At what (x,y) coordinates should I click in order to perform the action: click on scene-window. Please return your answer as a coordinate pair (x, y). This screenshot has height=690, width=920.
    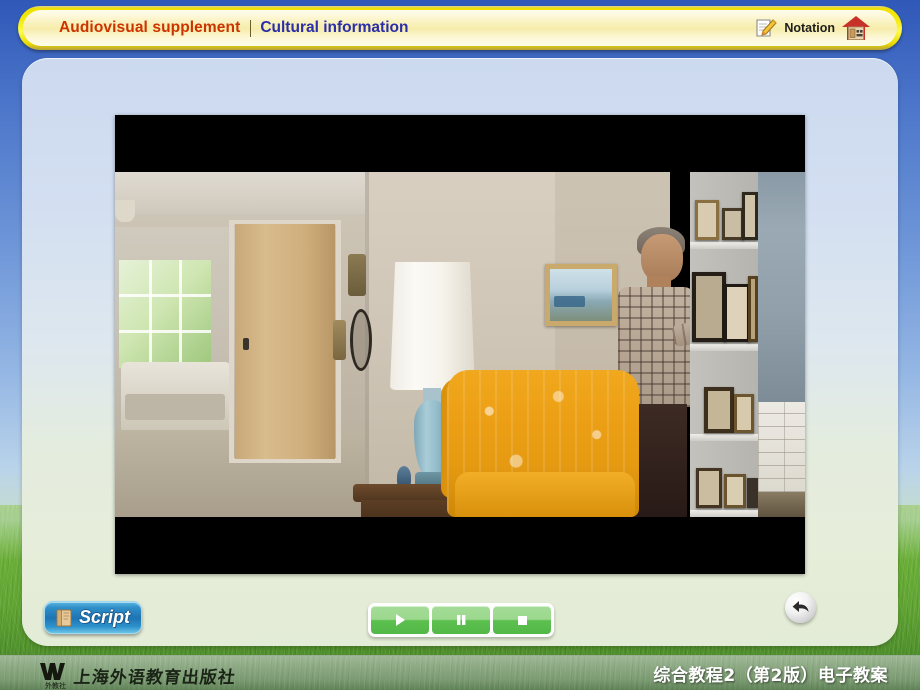
    Looking at the image, I should click on (165, 314).